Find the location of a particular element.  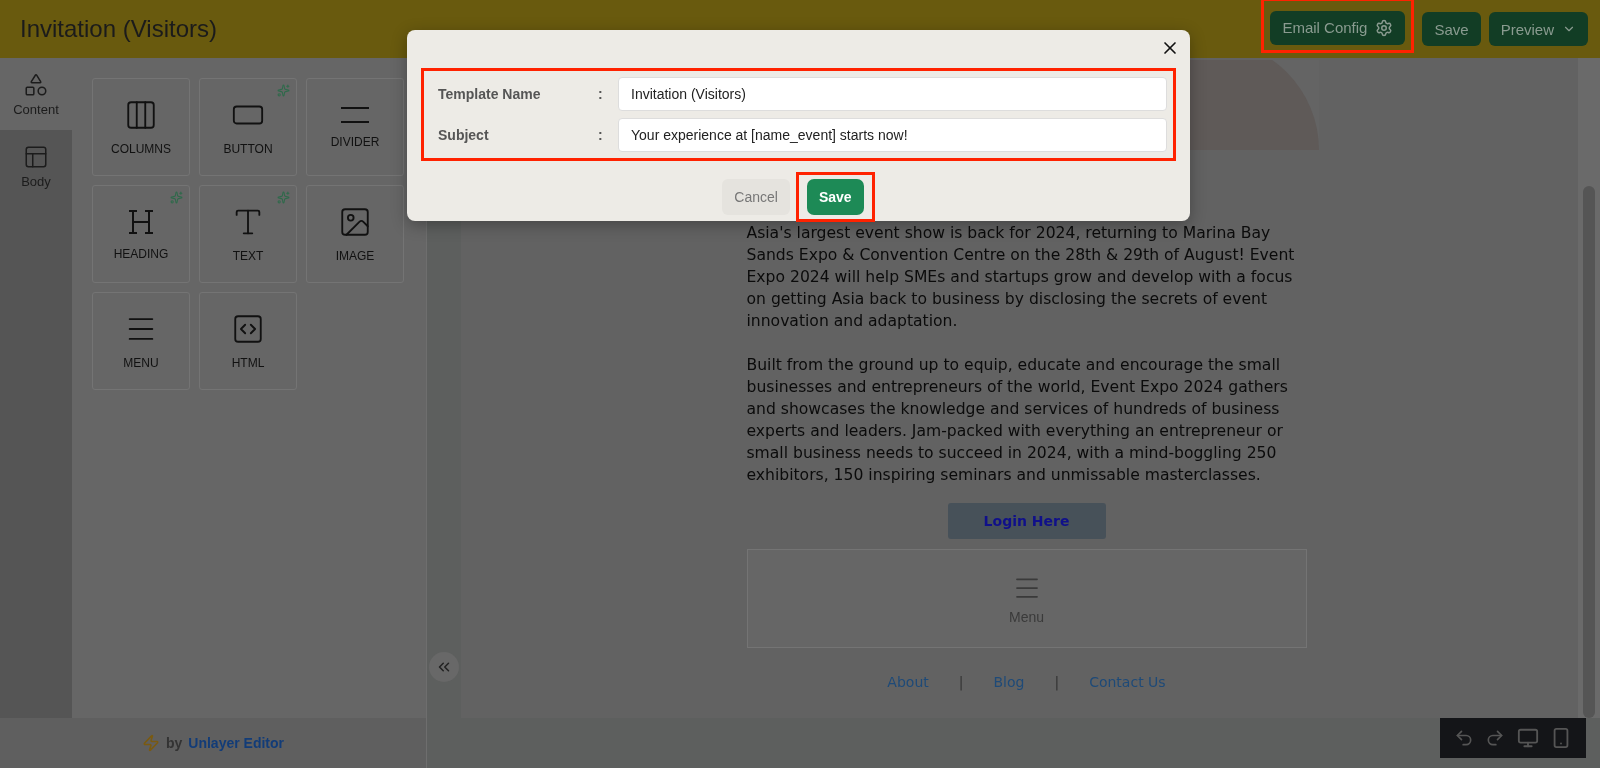

layout-icon is located at coordinates (36, 156).